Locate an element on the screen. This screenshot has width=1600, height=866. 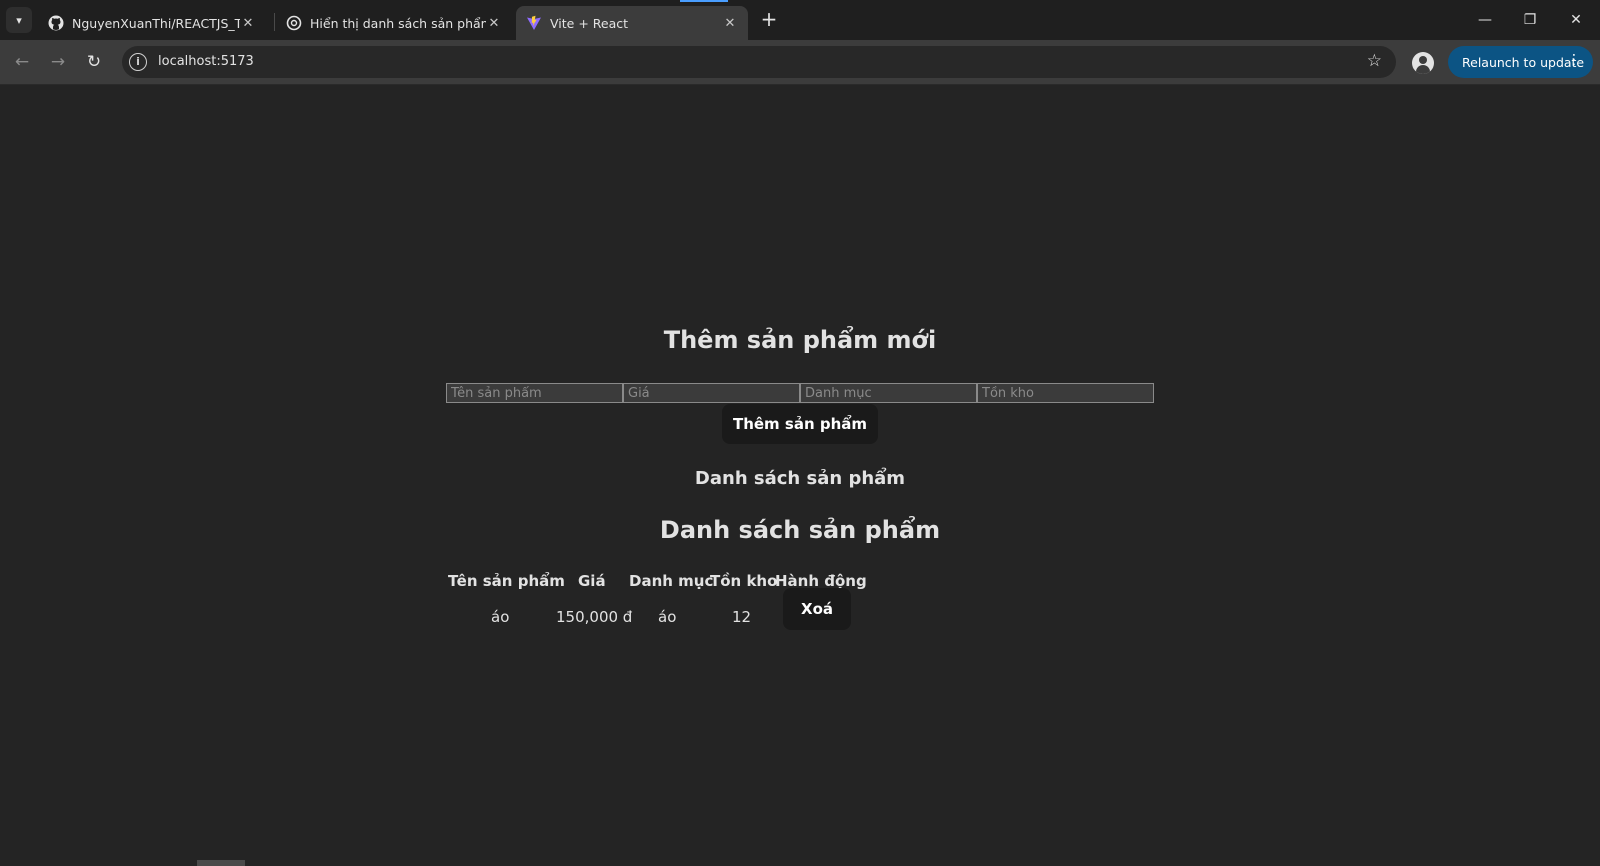
restore-icon: ❐ is located at coordinates (1530, 20).